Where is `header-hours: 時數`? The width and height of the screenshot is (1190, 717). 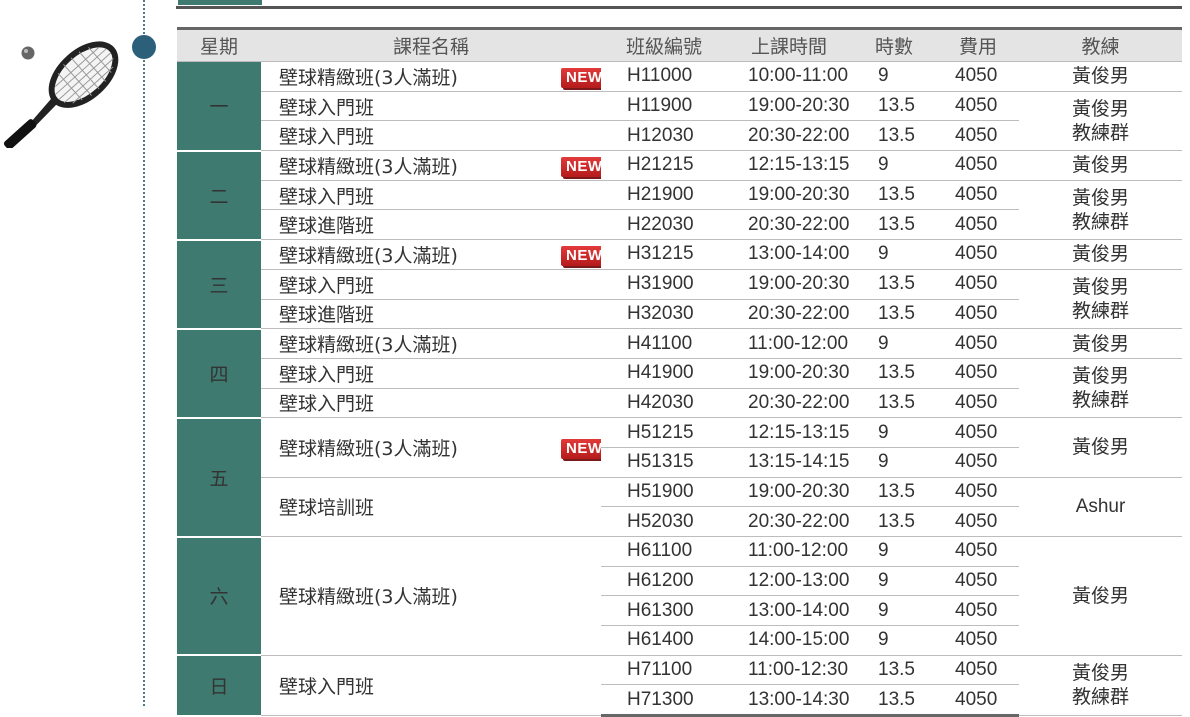 header-hours: 時數 is located at coordinates (894, 44).